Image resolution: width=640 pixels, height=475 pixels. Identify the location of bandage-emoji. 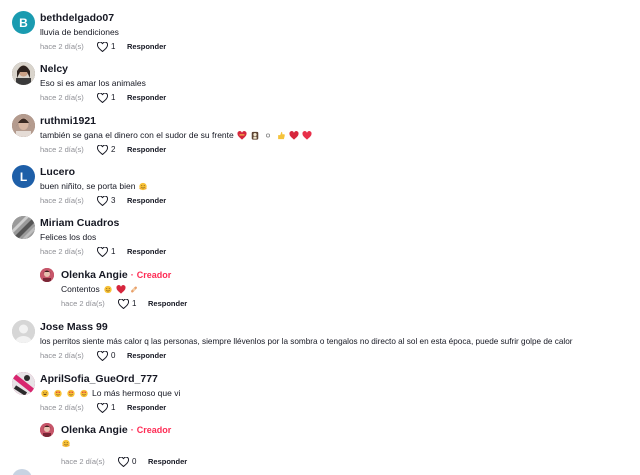
(133, 289).